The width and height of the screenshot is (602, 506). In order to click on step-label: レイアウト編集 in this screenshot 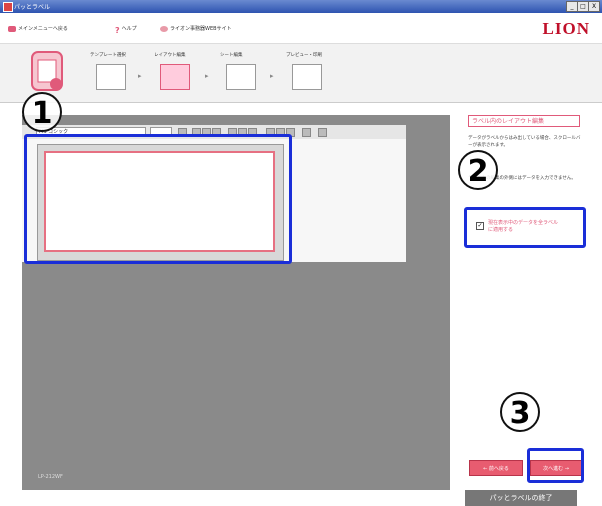, I will do `click(170, 55)`.